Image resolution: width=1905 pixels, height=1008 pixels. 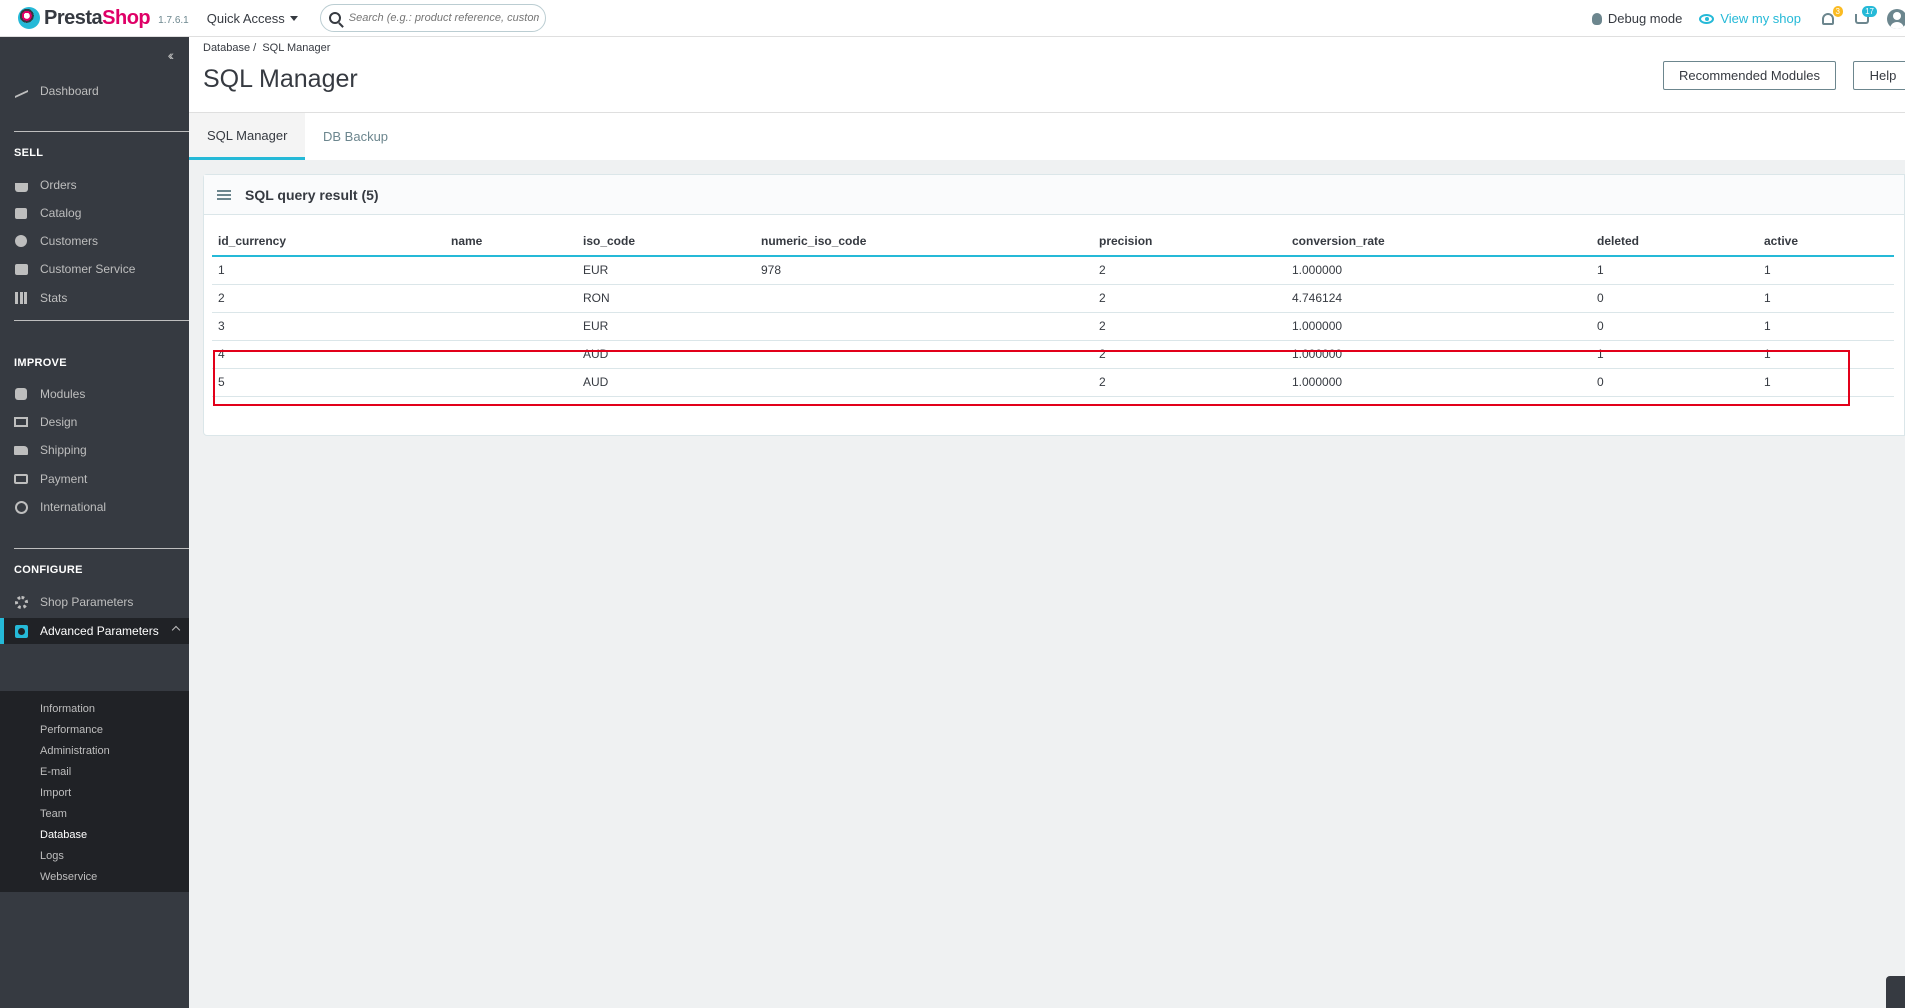 I want to click on table-cell: AUD, so click(x=666, y=354).